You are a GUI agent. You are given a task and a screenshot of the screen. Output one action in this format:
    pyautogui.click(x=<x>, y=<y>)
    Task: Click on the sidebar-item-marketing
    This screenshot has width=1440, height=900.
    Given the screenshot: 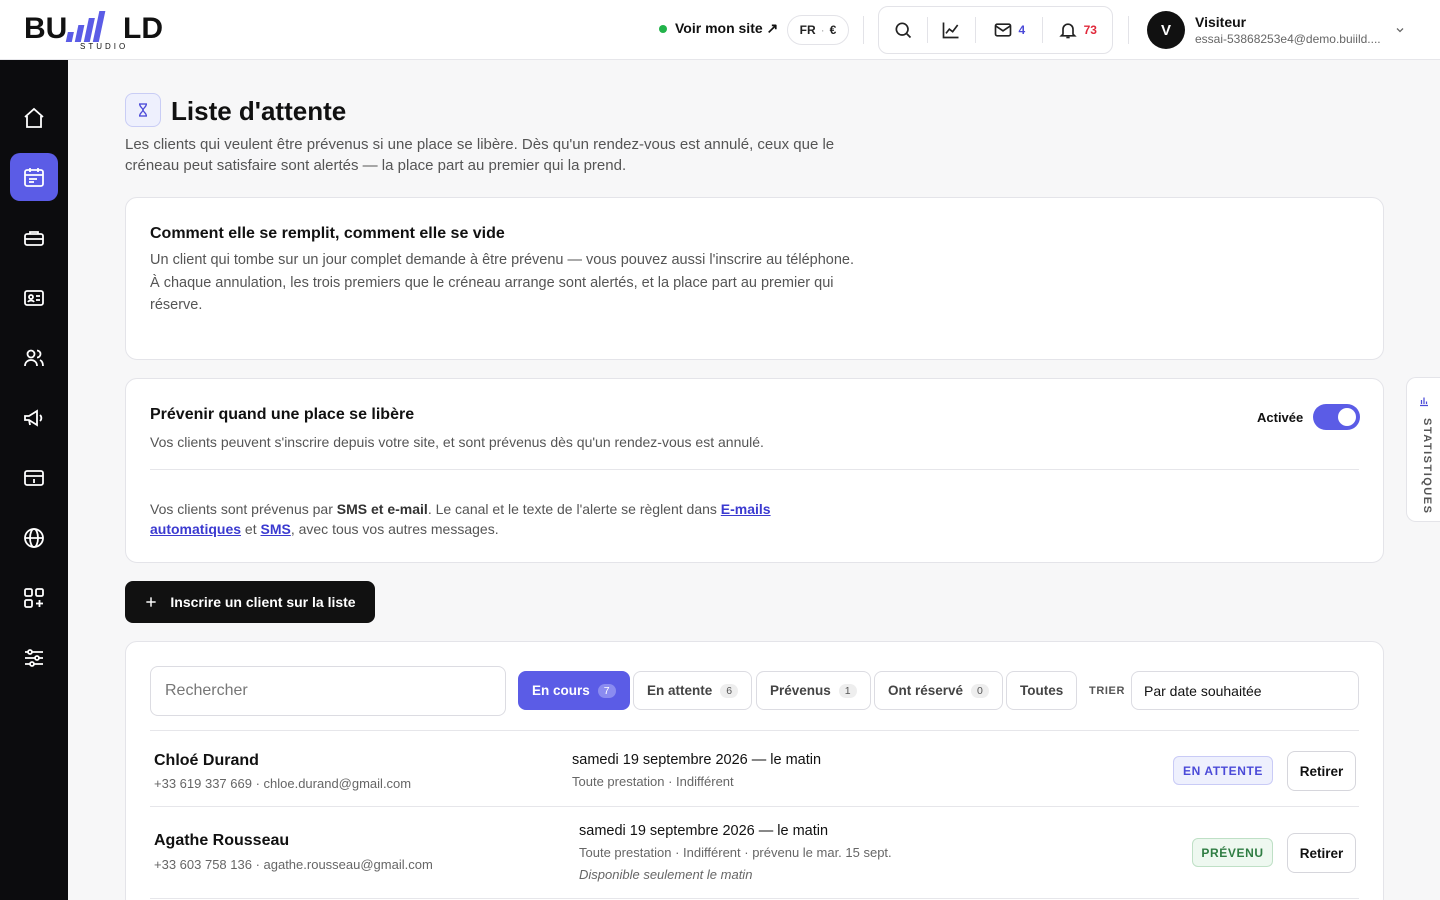 What is the action you would take?
    pyautogui.click(x=34, y=418)
    